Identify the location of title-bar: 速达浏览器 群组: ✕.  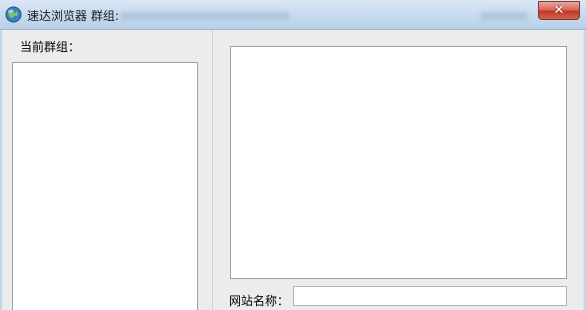
(293, 15).